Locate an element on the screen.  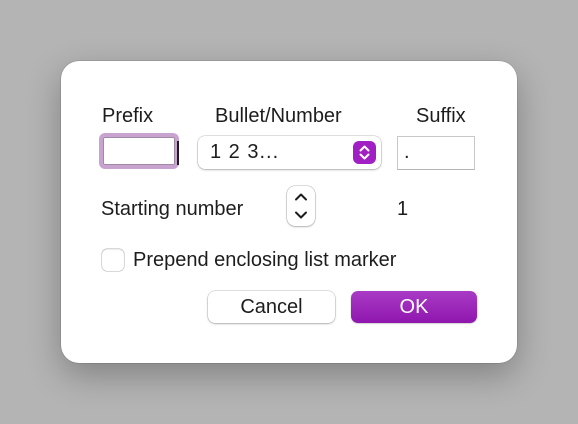
prefix-input is located at coordinates (139, 150).